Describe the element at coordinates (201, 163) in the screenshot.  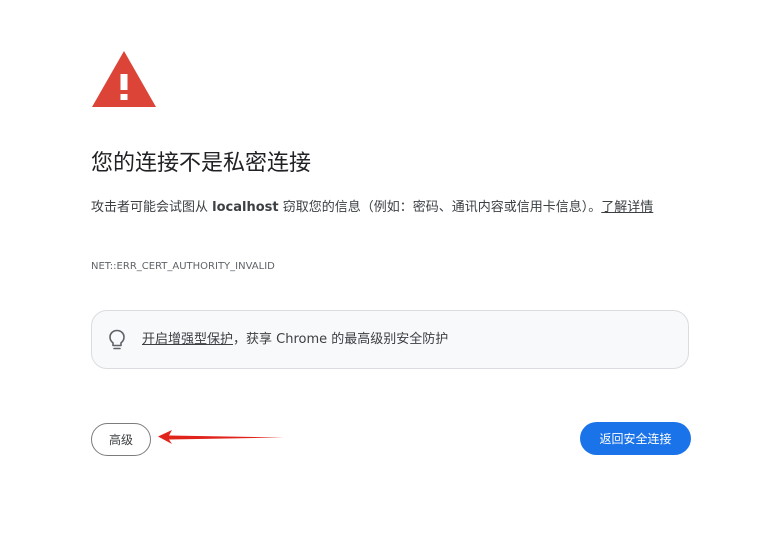
I see `page-title: 您的连接不是私密连接` at that location.